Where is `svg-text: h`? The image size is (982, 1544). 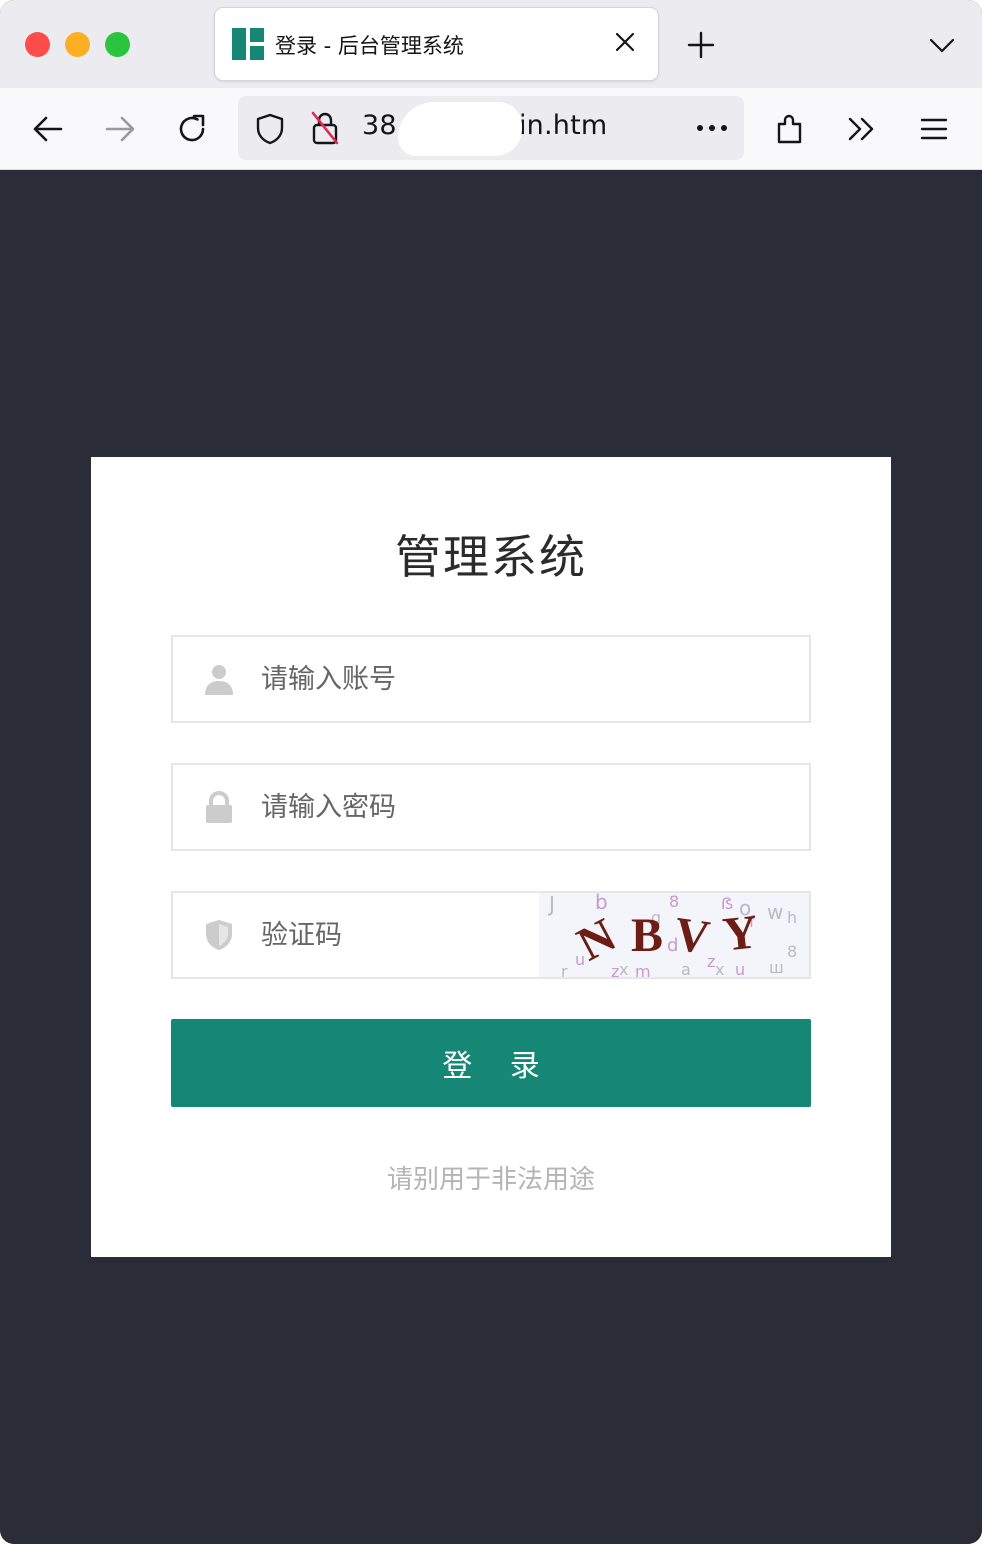
svg-text: h is located at coordinates (792, 917).